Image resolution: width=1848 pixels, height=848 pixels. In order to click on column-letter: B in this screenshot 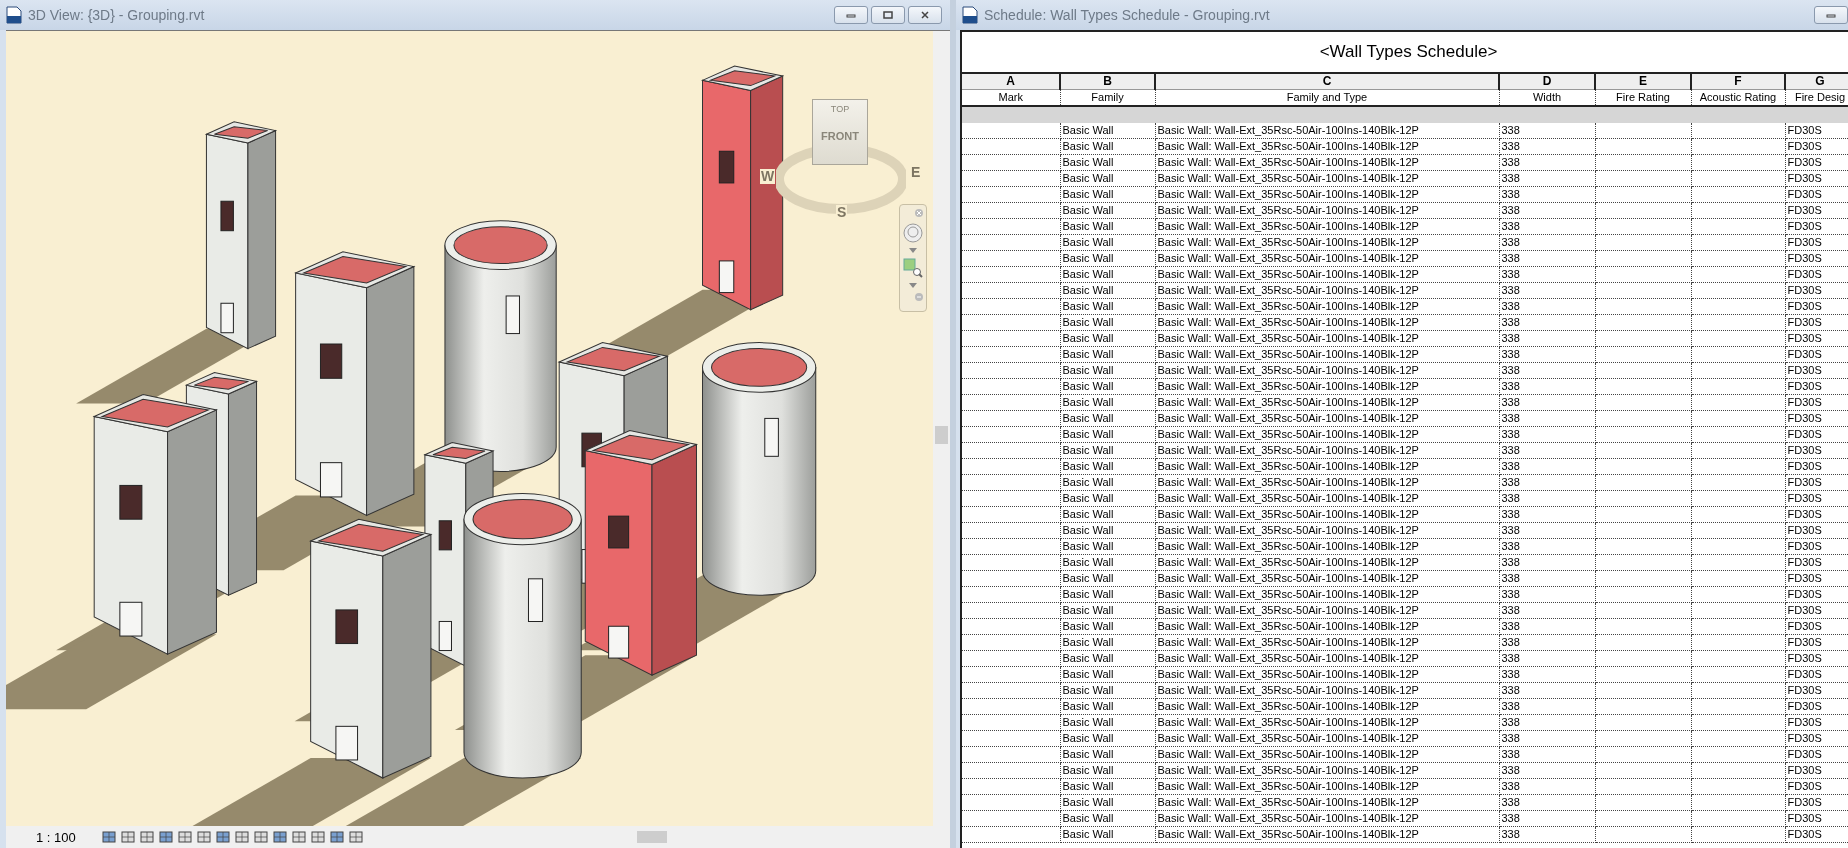, I will do `click(1107, 82)`.